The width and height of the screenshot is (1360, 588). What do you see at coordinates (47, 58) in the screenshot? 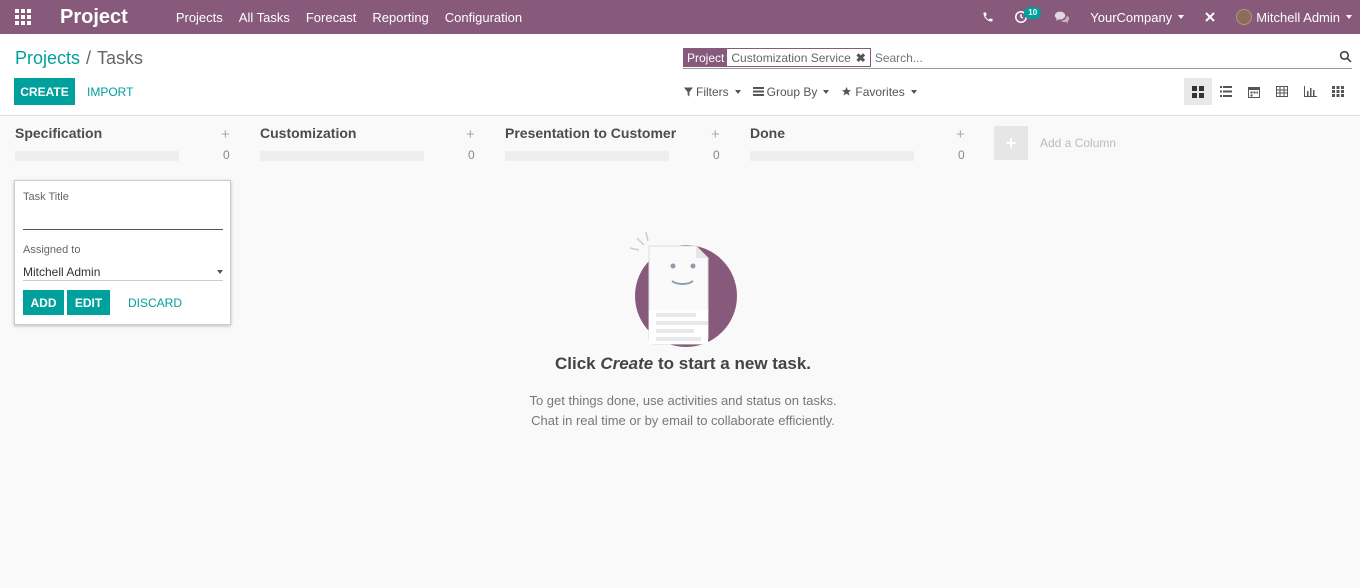
I see `breadcrumb-projects-link: Projects` at bounding box center [47, 58].